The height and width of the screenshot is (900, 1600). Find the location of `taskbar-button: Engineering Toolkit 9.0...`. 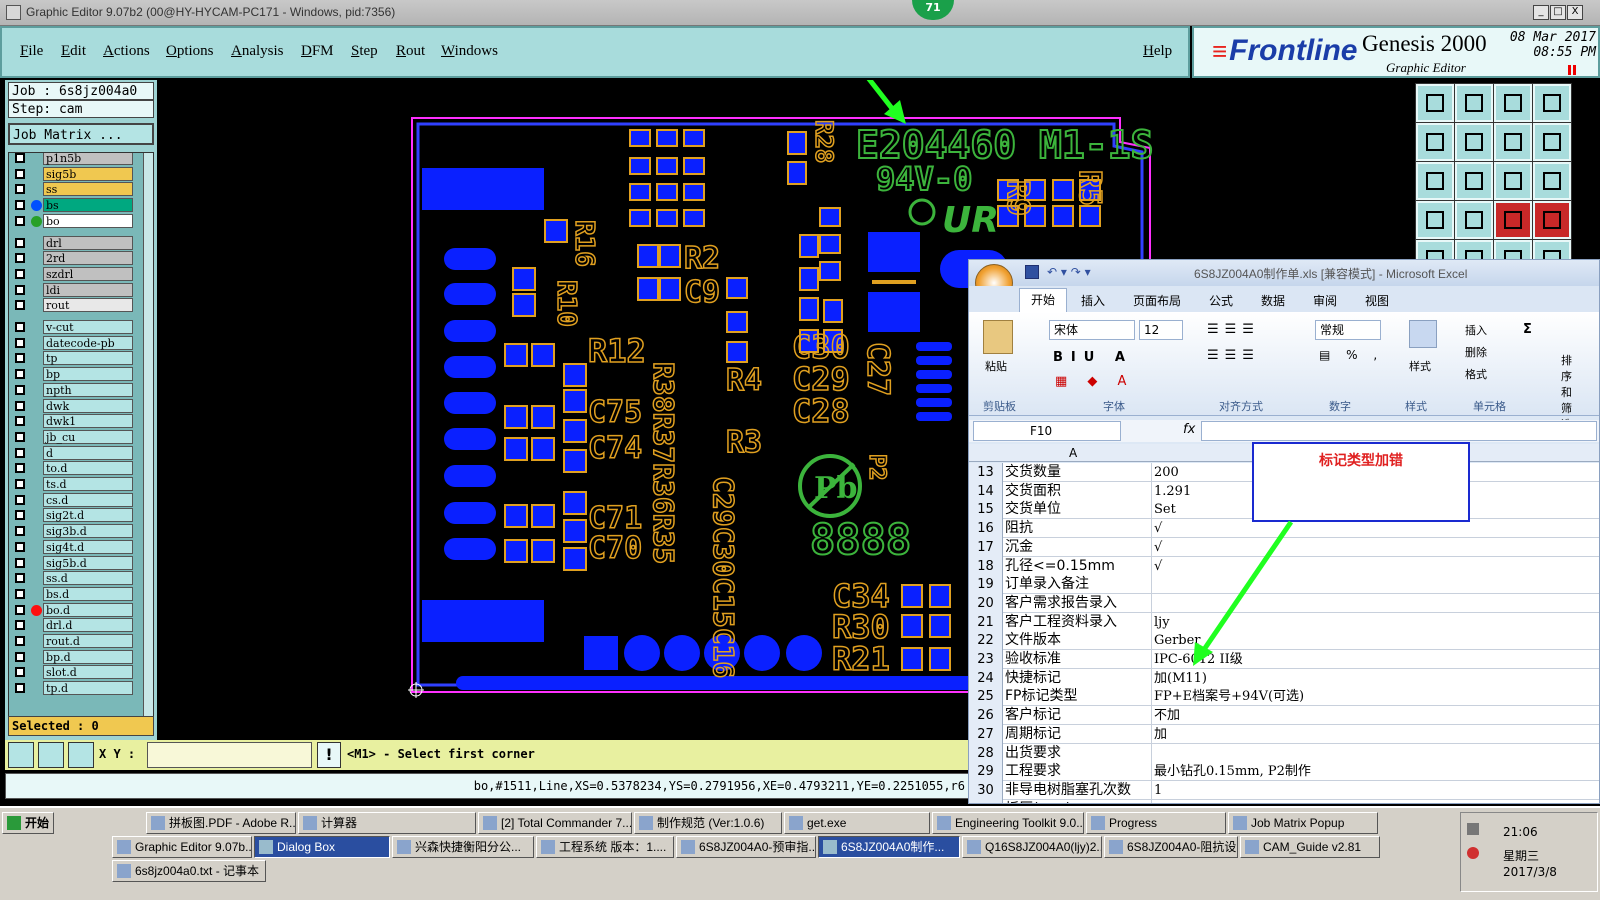

taskbar-button: Engineering Toolkit 9.0... is located at coordinates (1008, 823).